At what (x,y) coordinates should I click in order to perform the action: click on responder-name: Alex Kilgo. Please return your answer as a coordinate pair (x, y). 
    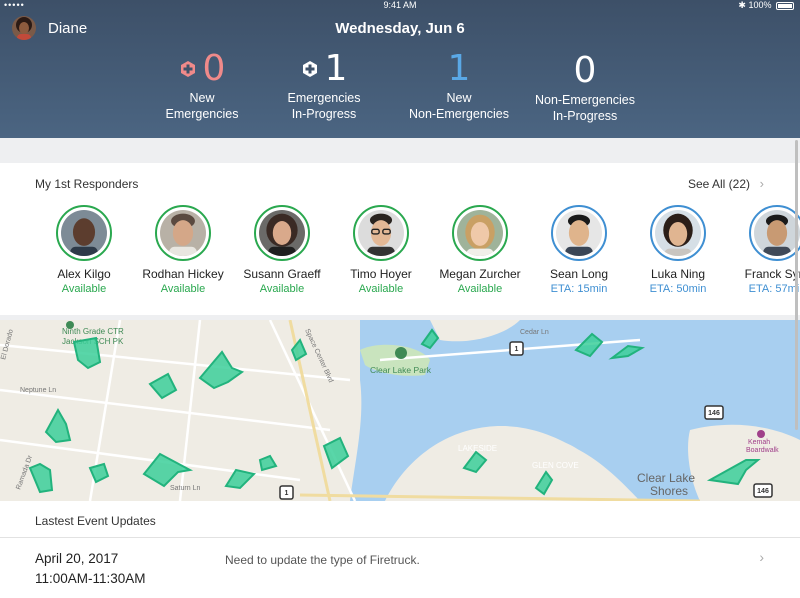
    Looking at the image, I should click on (84, 274).